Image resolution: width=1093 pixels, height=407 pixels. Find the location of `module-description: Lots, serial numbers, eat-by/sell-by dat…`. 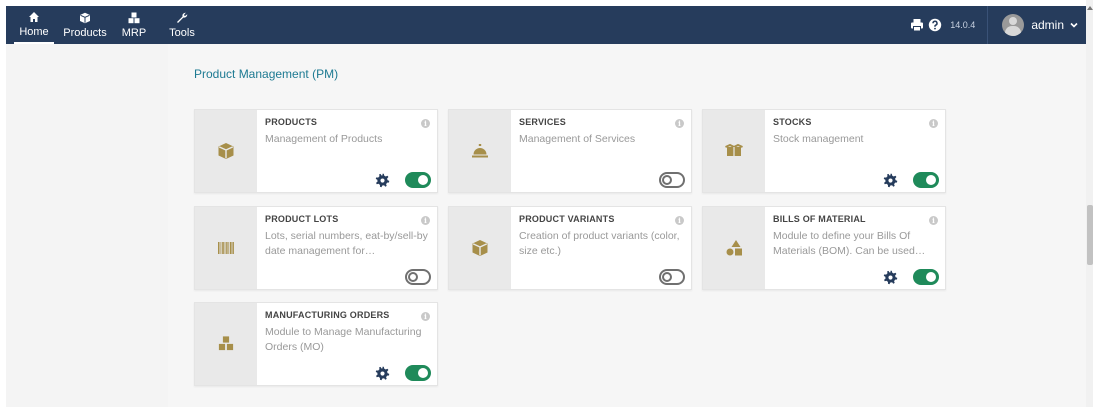

module-description: Lots, serial numbers, eat-by/sell-by dat… is located at coordinates (346, 243).